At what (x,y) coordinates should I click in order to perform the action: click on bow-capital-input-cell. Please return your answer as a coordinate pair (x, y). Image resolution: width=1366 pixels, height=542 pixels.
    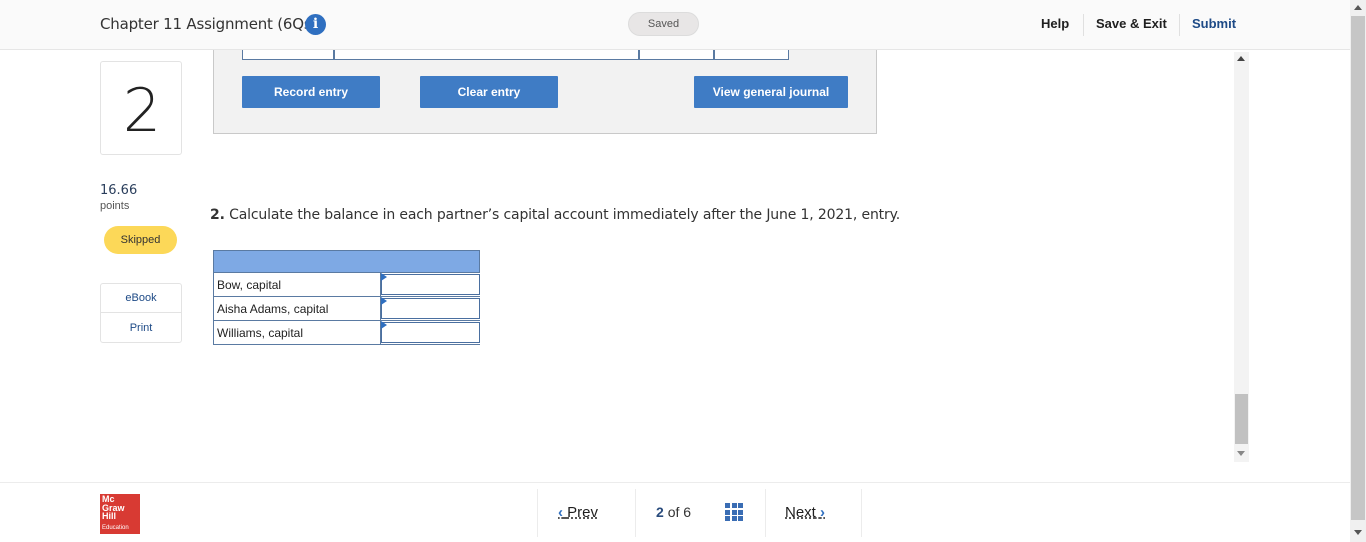
    Looking at the image, I should click on (430, 284).